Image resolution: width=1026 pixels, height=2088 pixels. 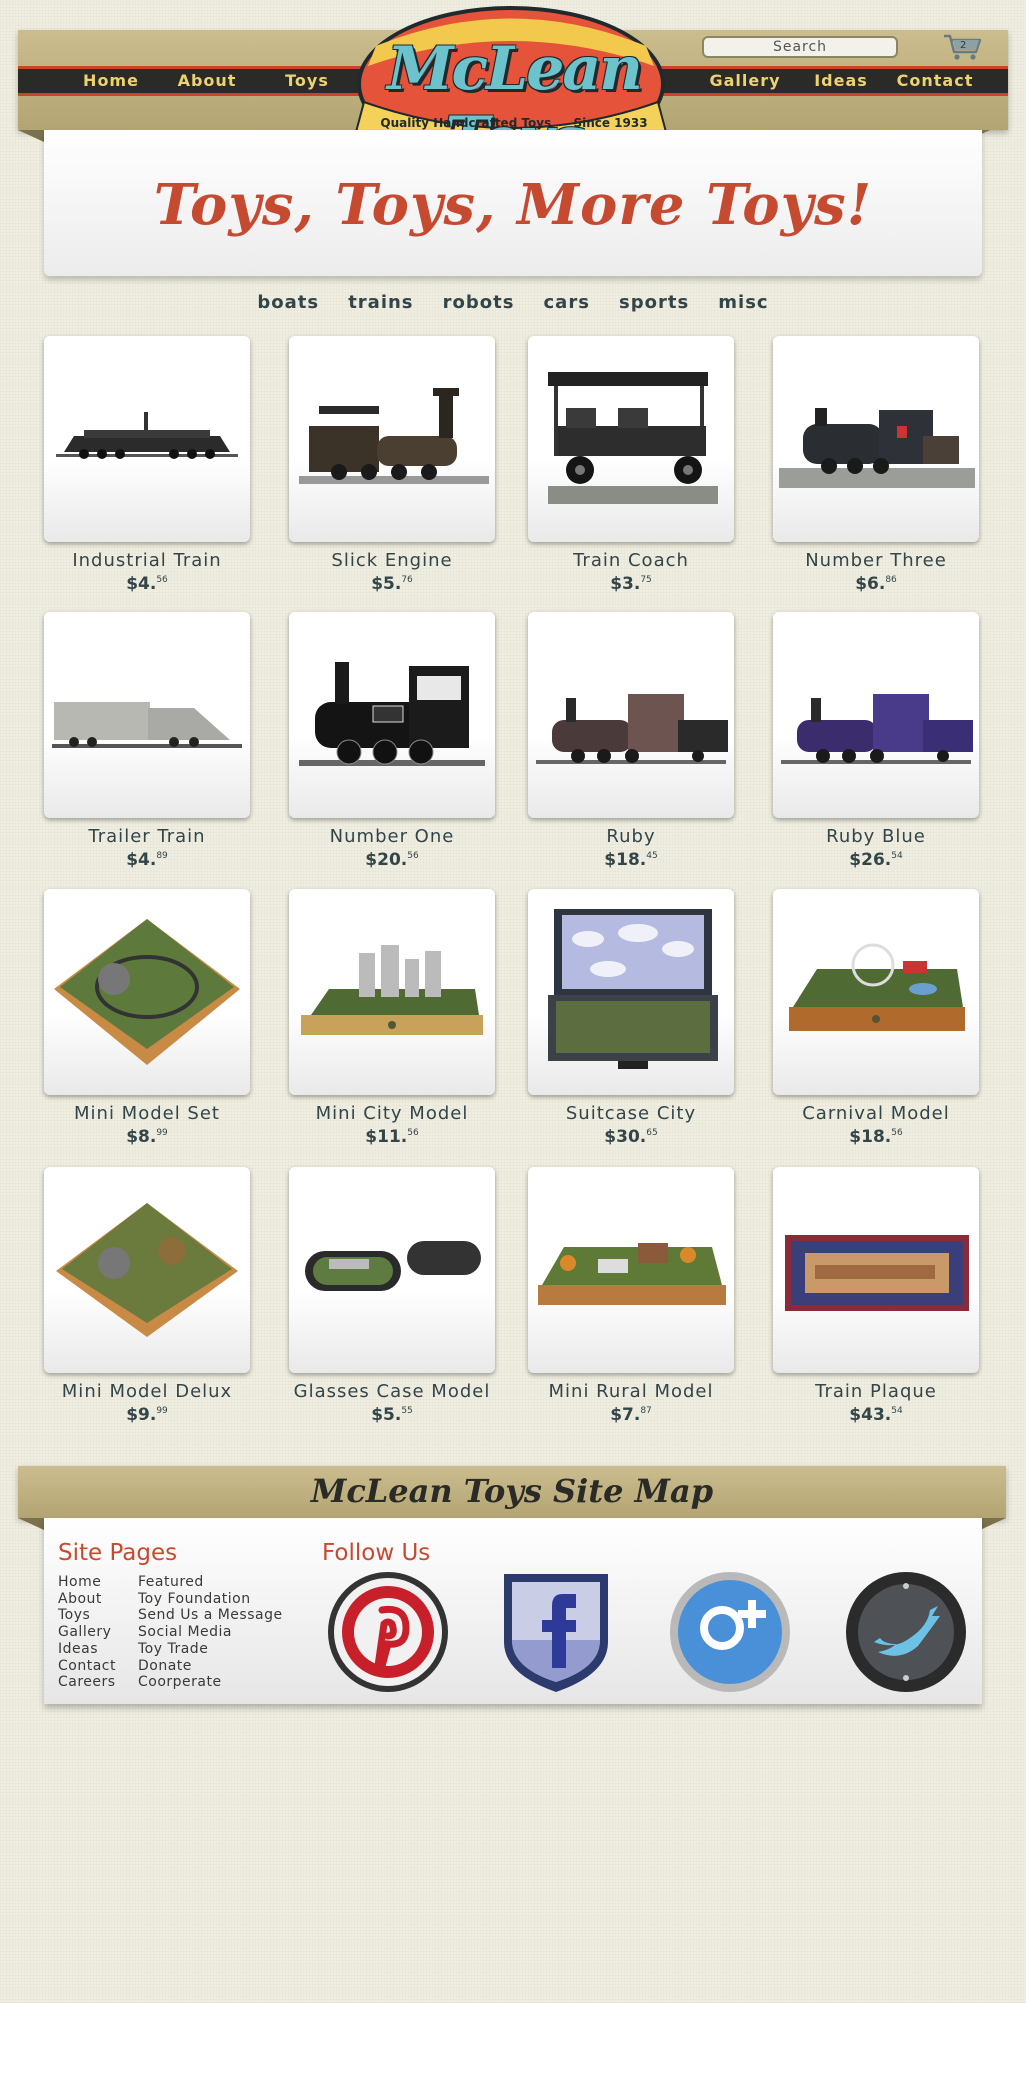 What do you see at coordinates (631, 560) in the screenshot?
I see `product-name: Train Coach` at bounding box center [631, 560].